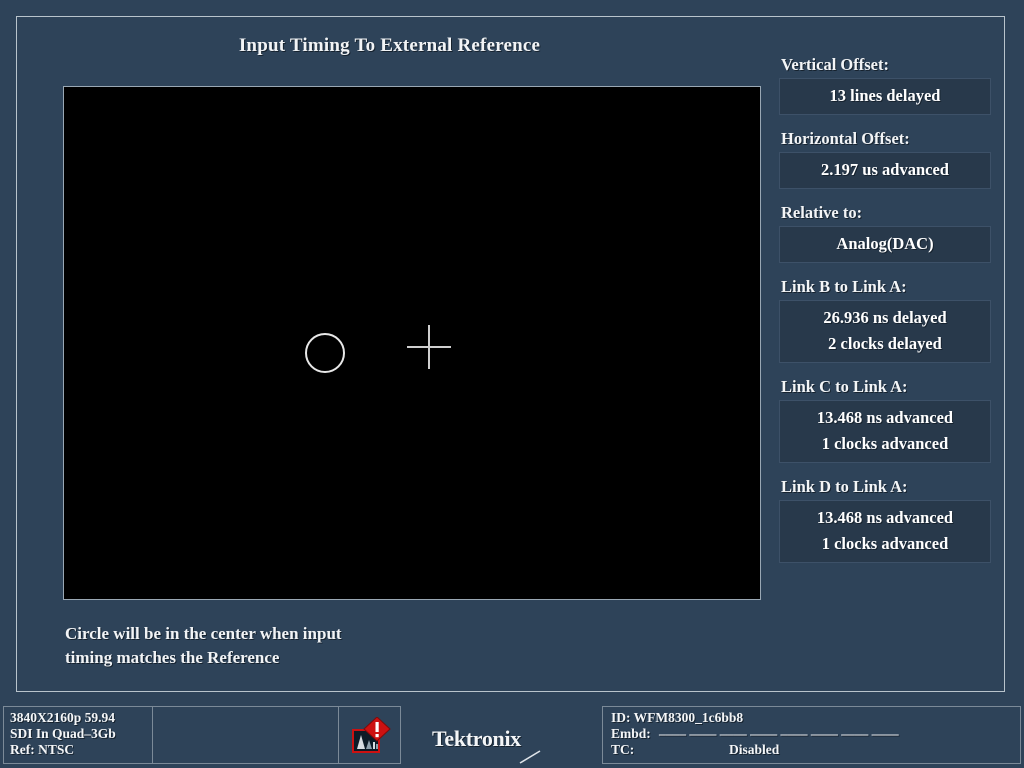  I want to click on readout-box: 13 lines delayed, so click(885, 96).